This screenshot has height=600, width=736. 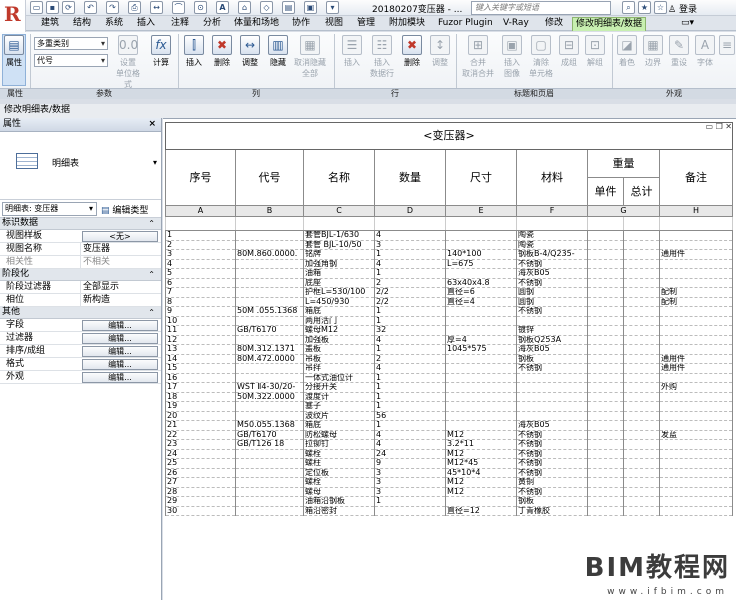 What do you see at coordinates (200, 472) in the screenshot?
I see `table-cell: 26` at bounding box center [200, 472].